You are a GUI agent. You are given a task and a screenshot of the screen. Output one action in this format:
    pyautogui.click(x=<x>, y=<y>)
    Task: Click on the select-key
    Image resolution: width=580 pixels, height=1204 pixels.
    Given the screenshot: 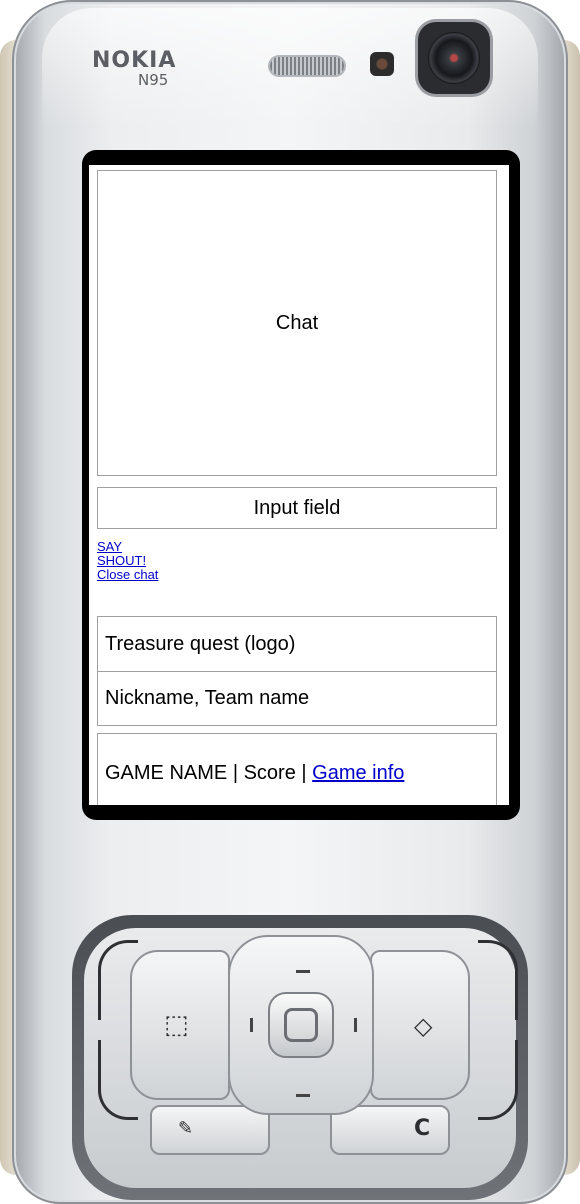 What is the action you would take?
    pyautogui.click(x=301, y=1025)
    